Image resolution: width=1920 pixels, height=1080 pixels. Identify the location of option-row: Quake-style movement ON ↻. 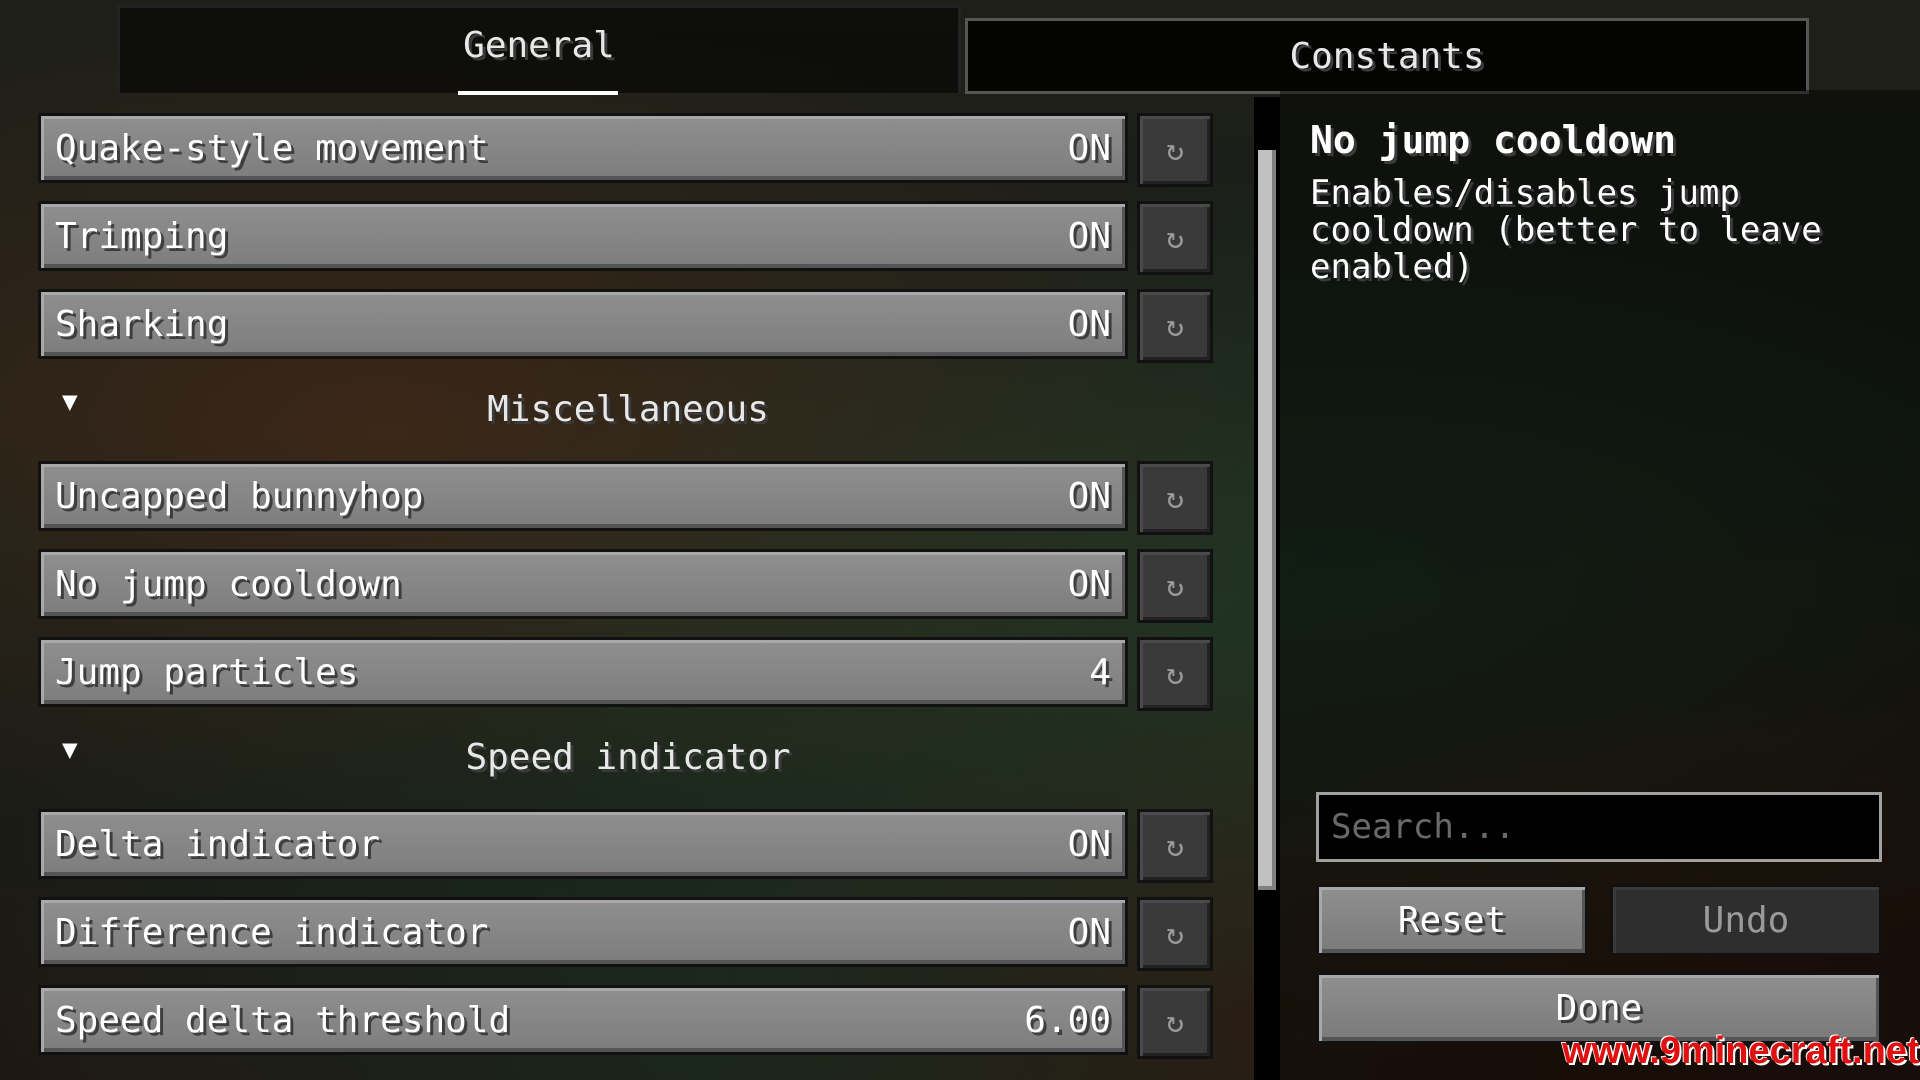
(628, 150).